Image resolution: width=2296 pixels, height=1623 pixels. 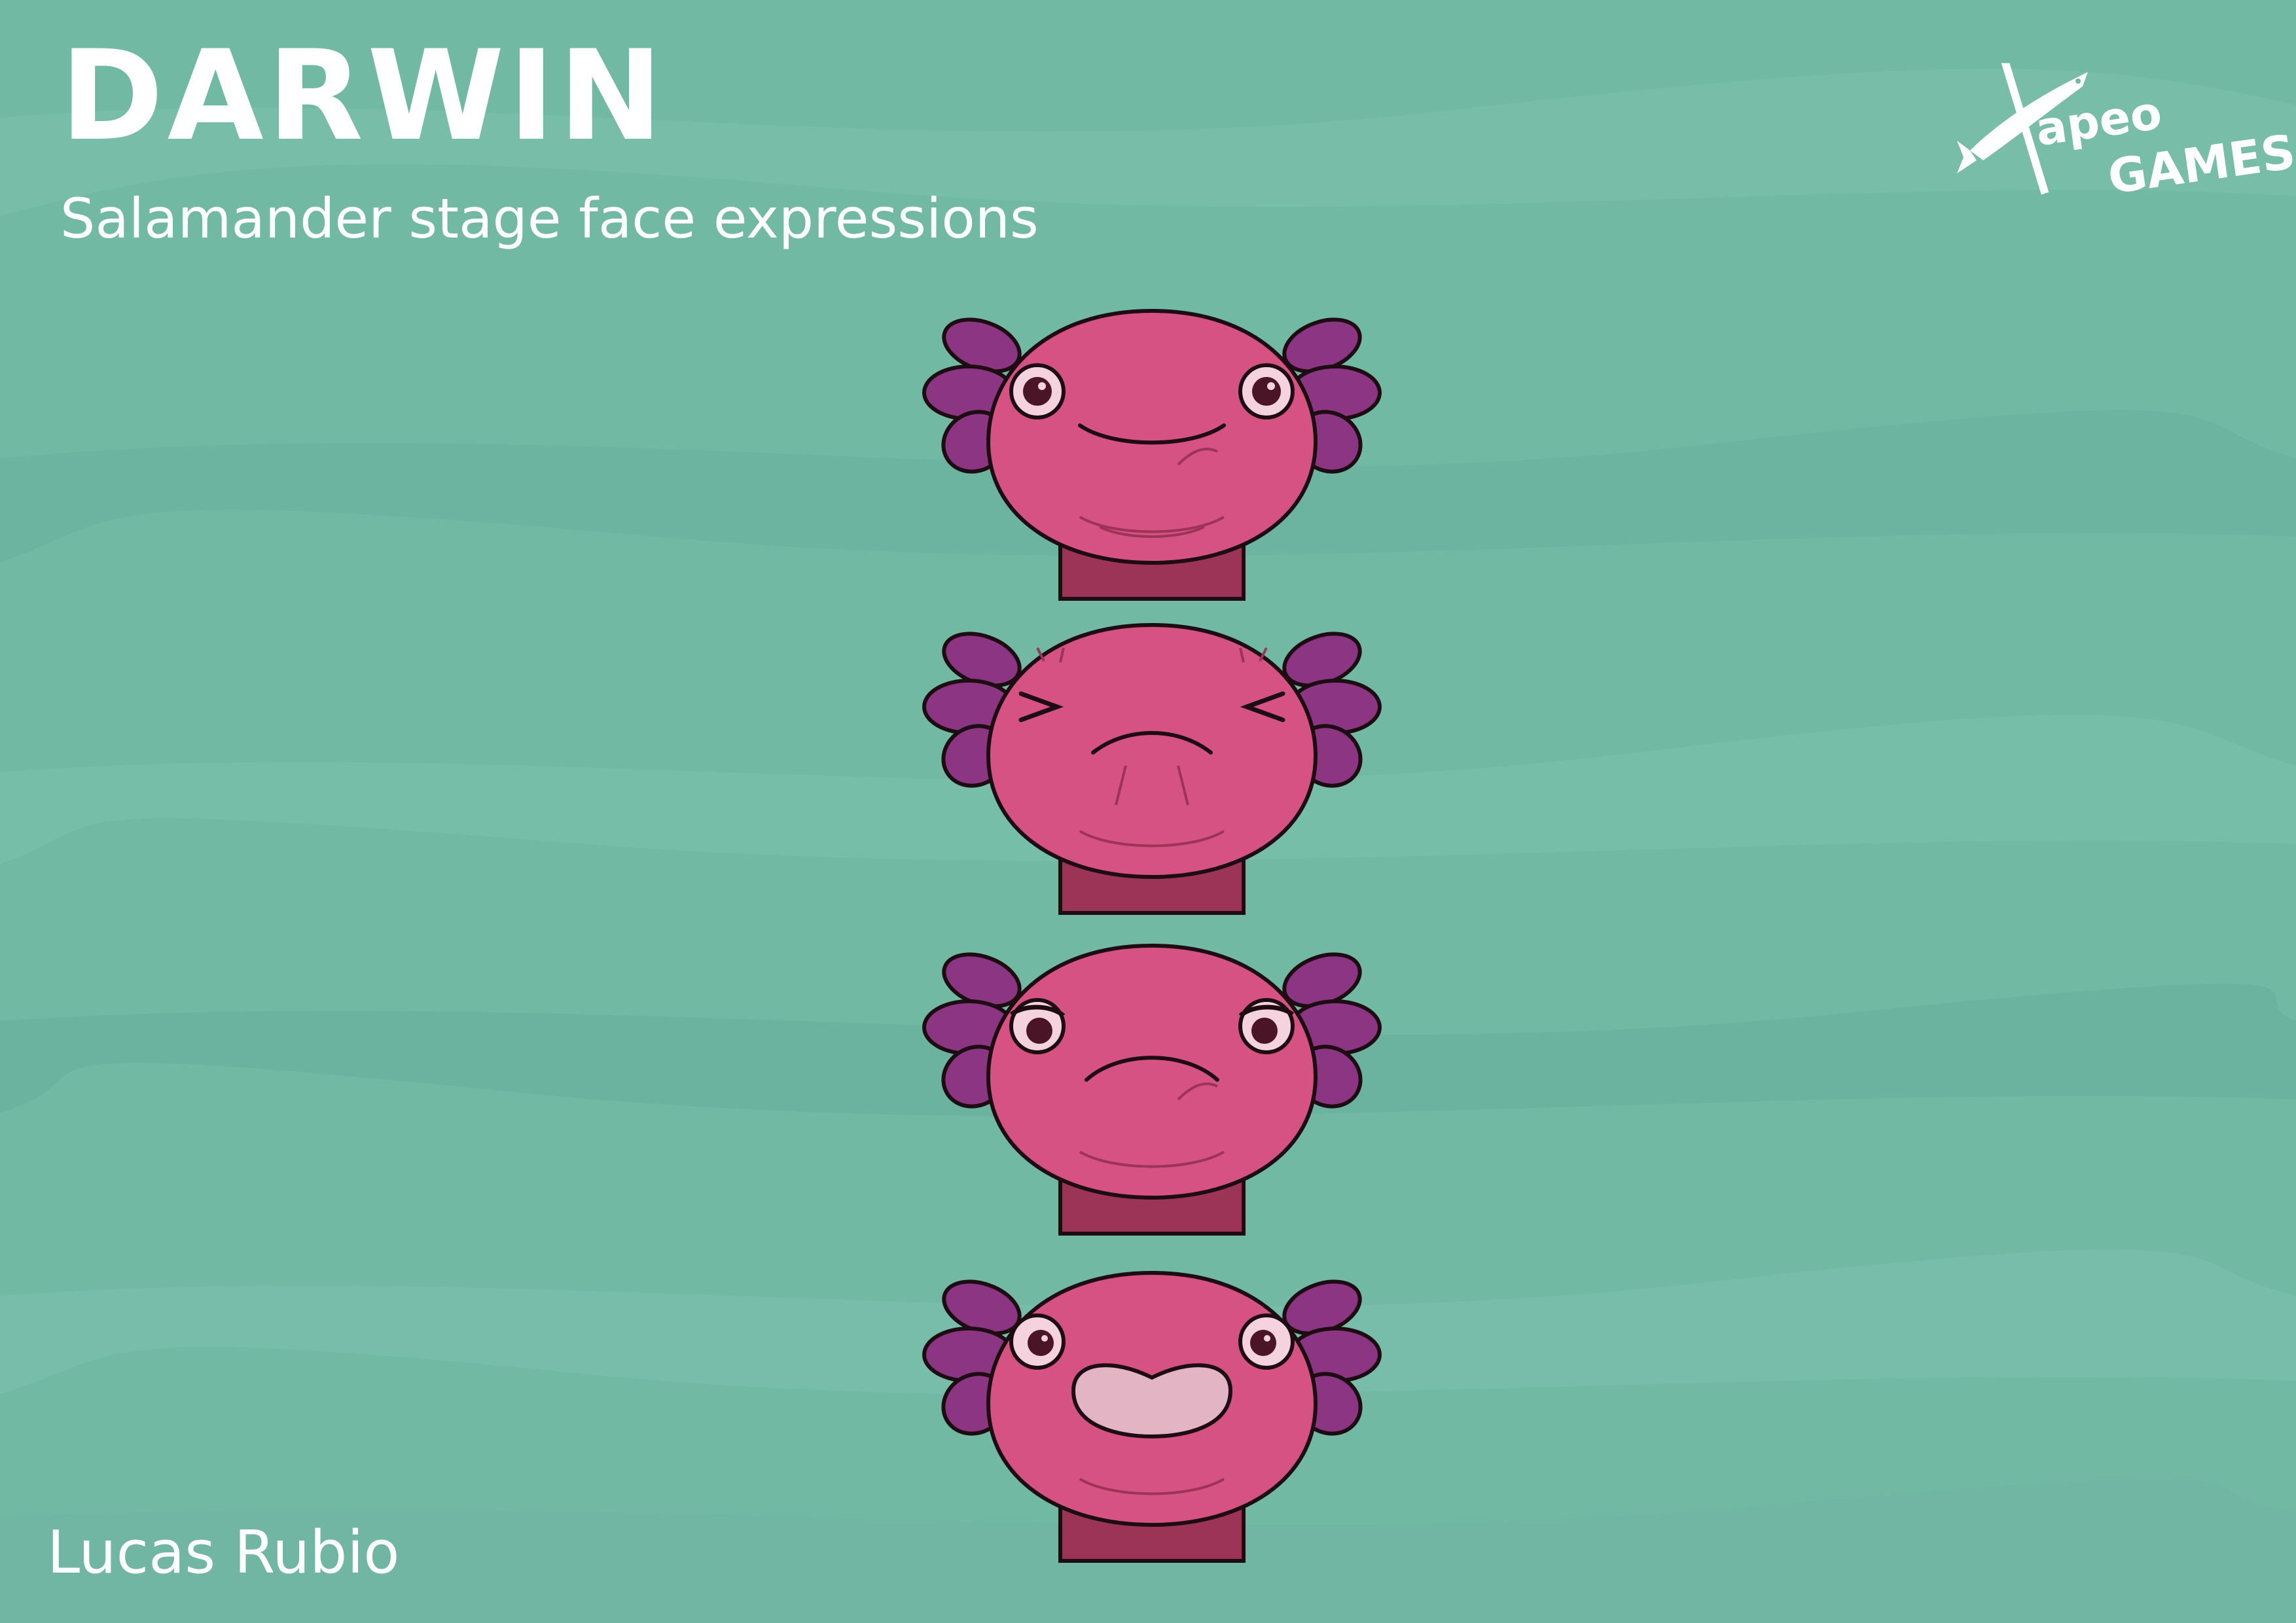 What do you see at coordinates (1152, 1089) in the screenshot?
I see `axolotl-face-annoyed` at bounding box center [1152, 1089].